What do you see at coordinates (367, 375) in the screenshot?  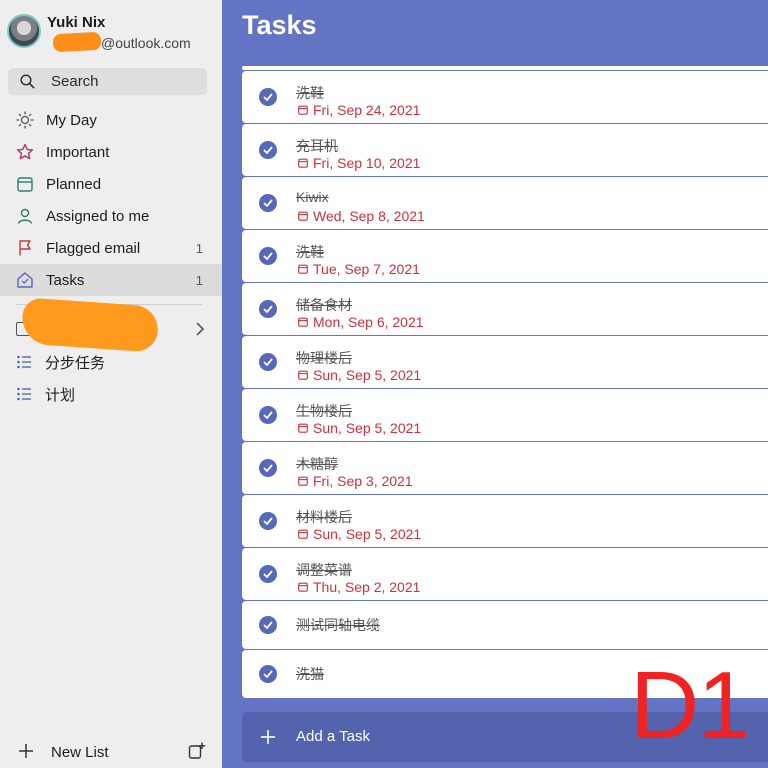 I see `task-due-date-label: Sun, Sep 5, 2021` at bounding box center [367, 375].